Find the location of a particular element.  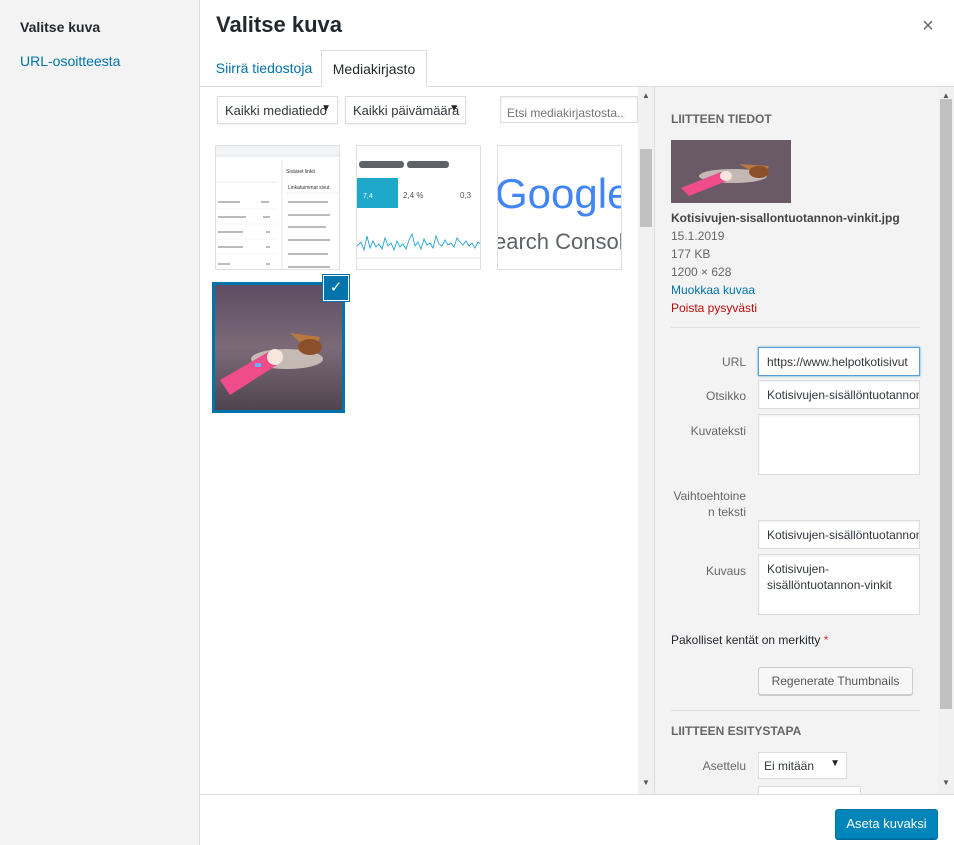

attachment-preview is located at coordinates (731, 171).